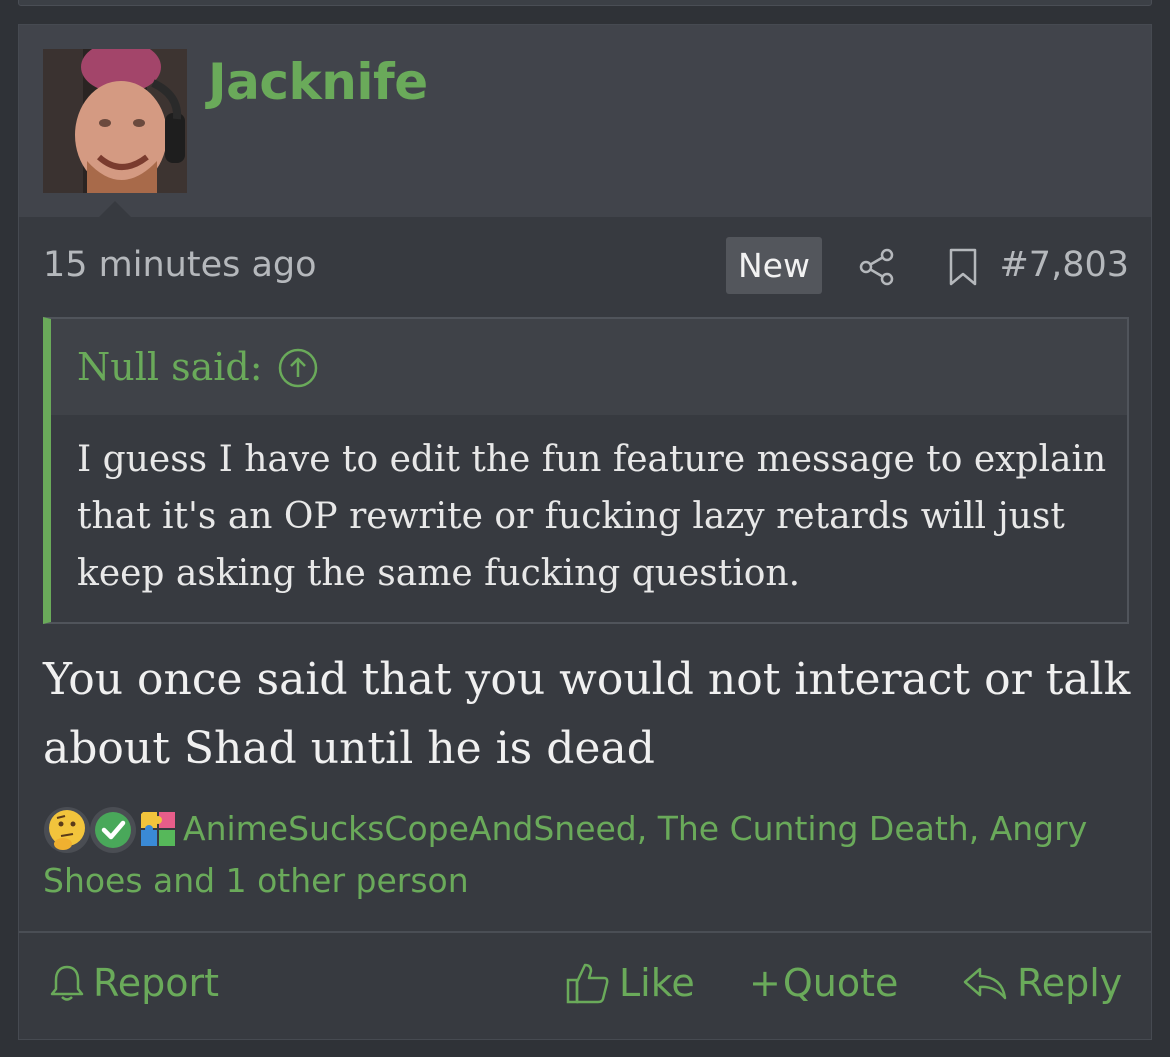 The width and height of the screenshot is (1170, 1057). I want to click on post-actions: Report Like + Quote Reply, so click(585, 986).